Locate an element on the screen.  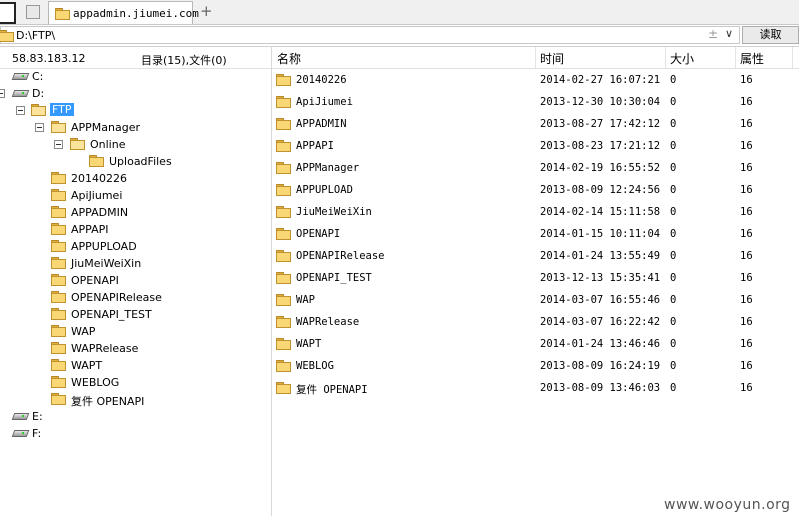
add-tab-button: + is located at coordinates (206, 11).